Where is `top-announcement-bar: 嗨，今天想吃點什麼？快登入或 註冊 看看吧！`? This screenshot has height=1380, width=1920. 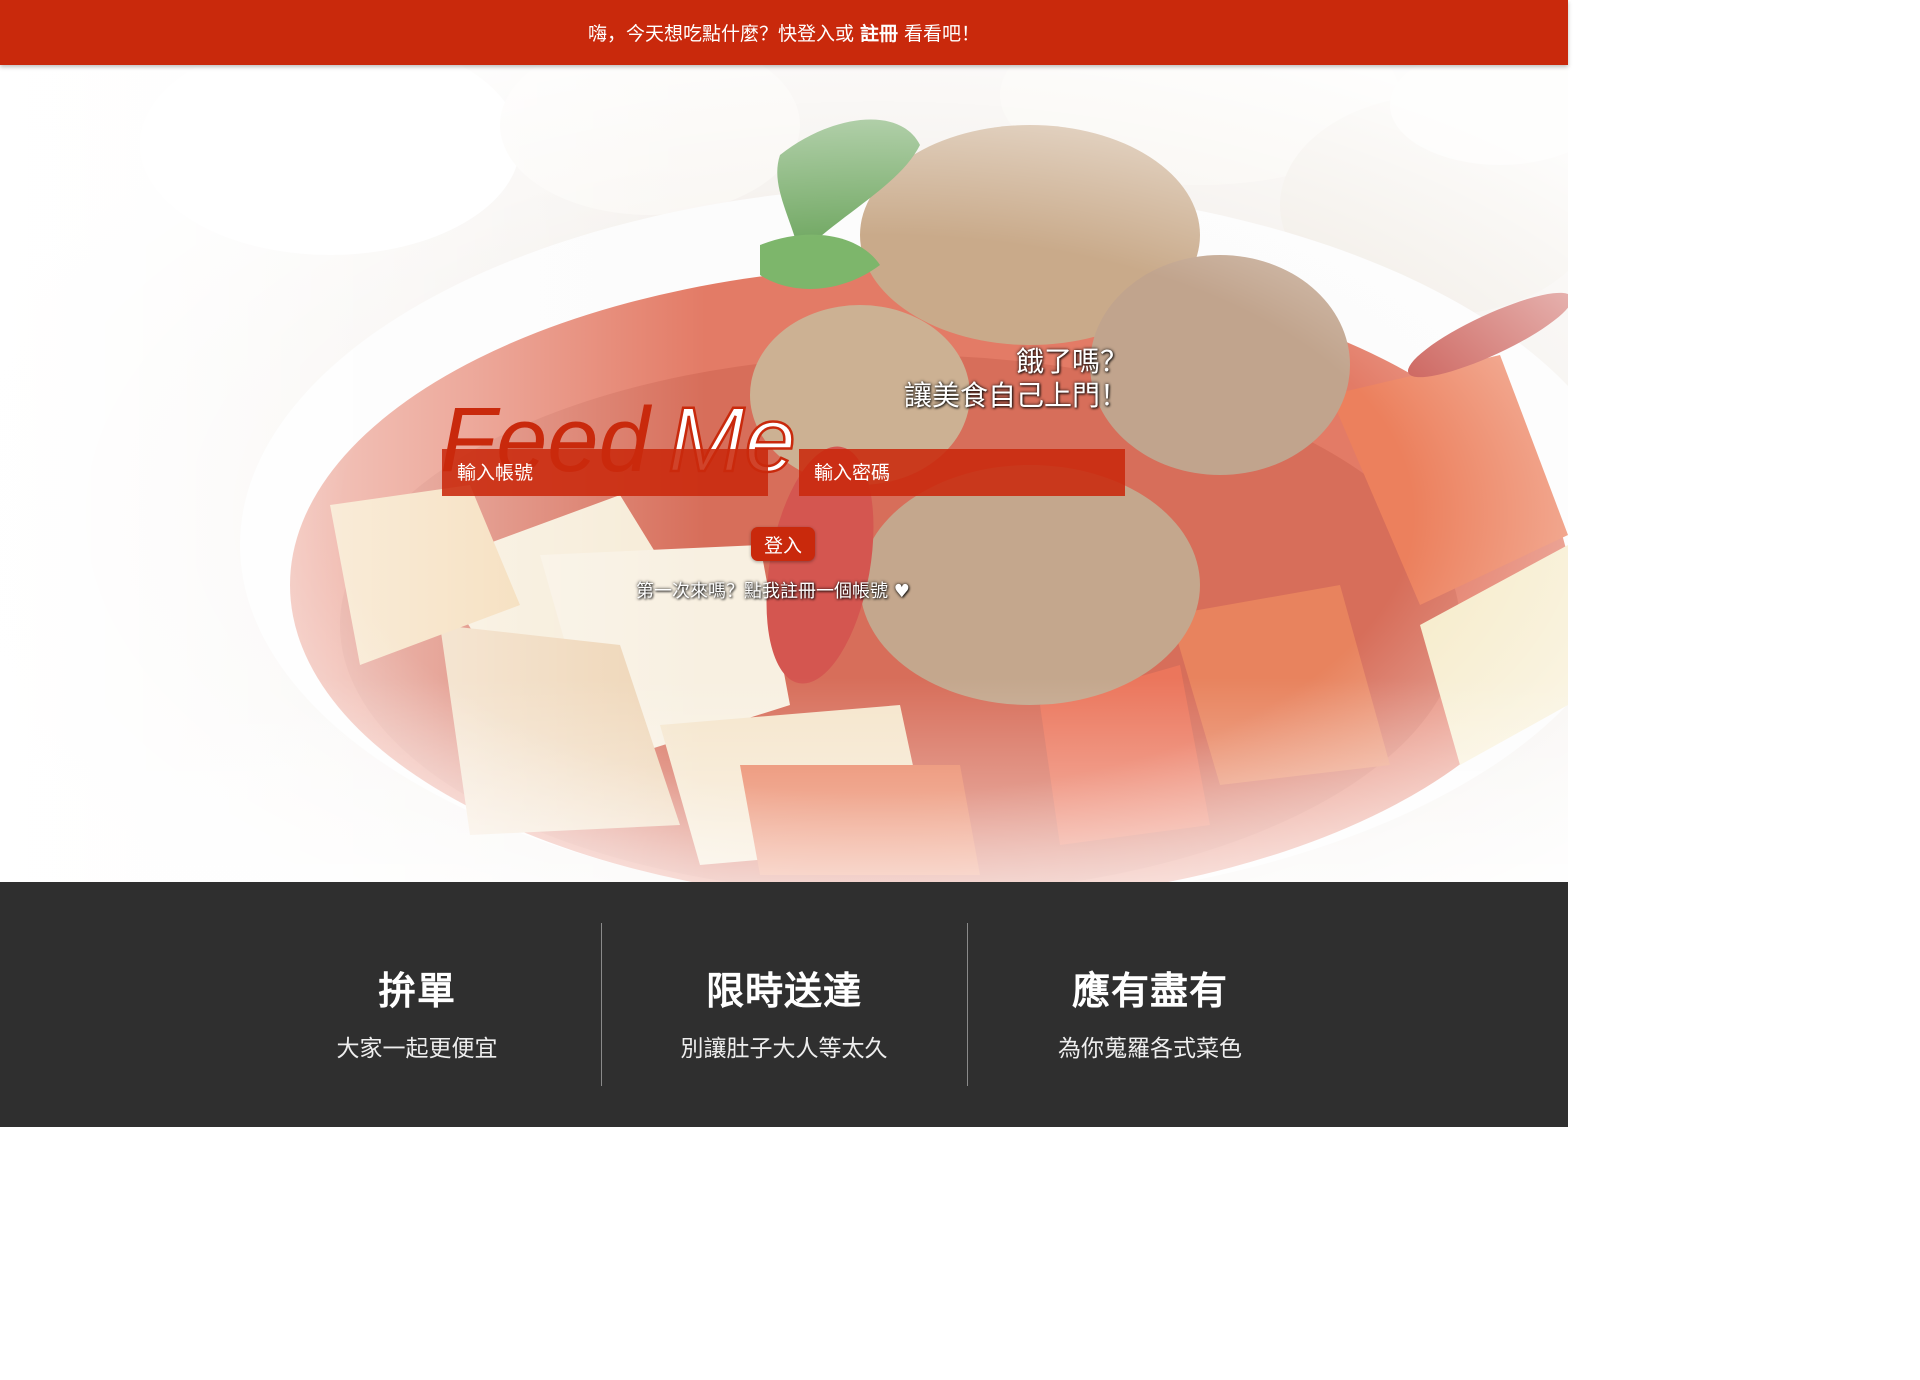 top-announcement-bar: 嗨，今天想吃點什麼？快登入或 註冊 看看吧！ is located at coordinates (784, 32).